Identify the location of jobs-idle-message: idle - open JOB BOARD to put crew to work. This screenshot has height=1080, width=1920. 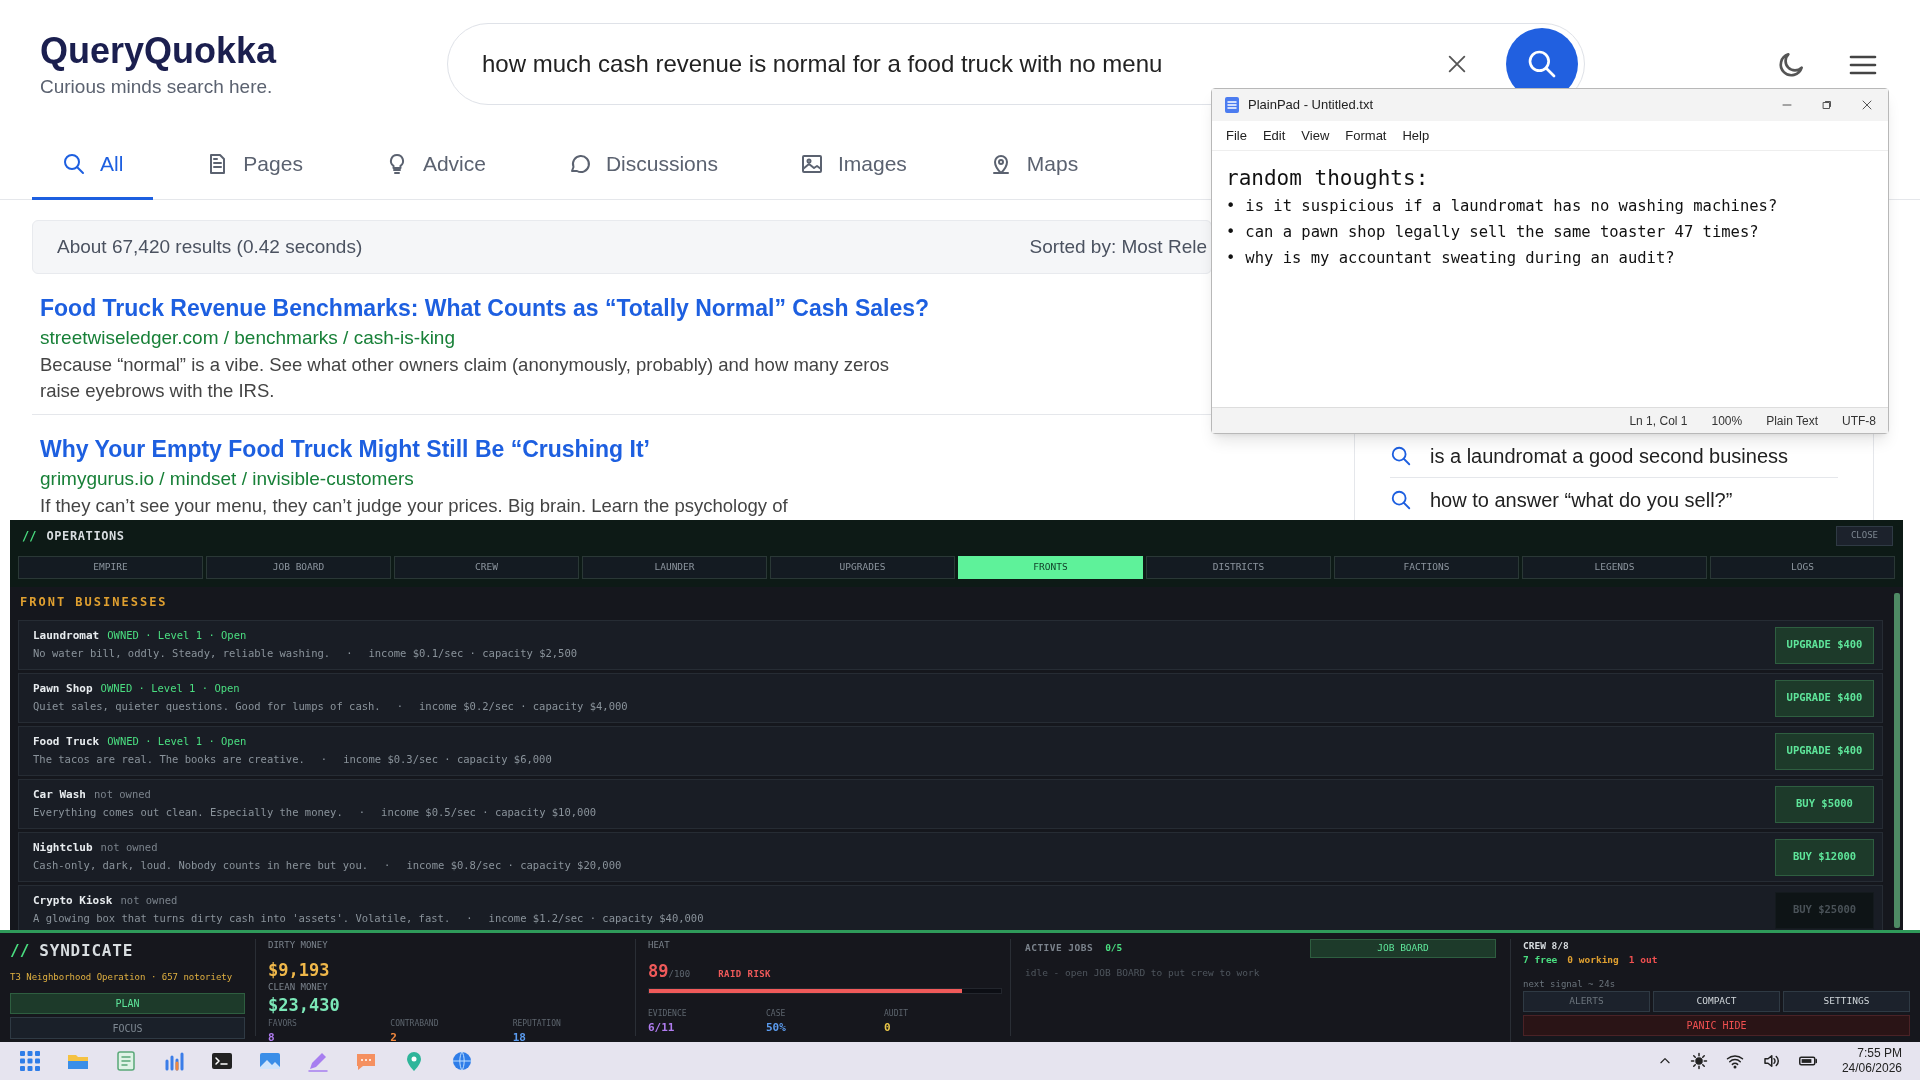
(1143, 973).